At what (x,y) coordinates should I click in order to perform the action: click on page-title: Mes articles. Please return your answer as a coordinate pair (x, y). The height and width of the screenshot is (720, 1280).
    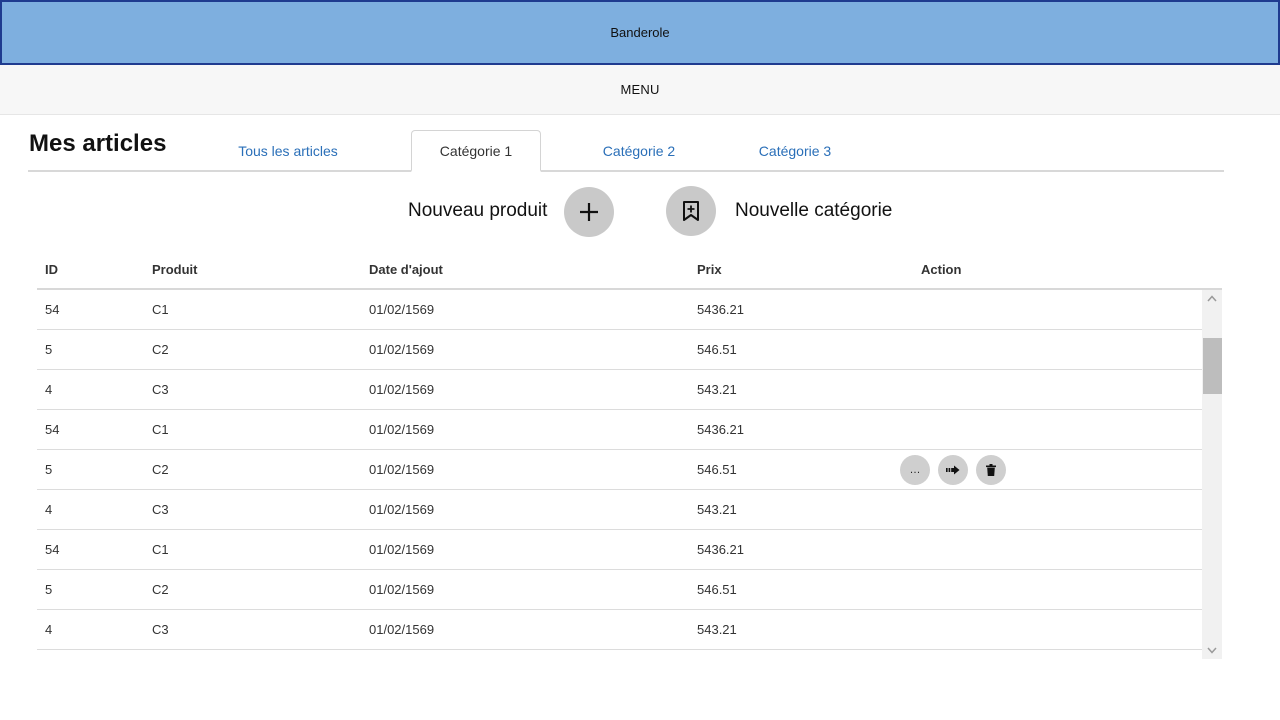
    Looking at the image, I should click on (98, 143).